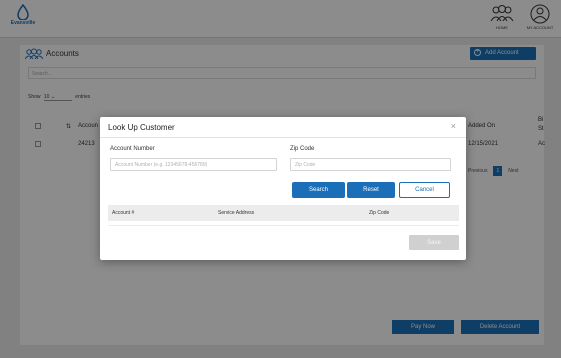 The image size is (561, 358). Describe the element at coordinates (236, 213) in the screenshot. I see `results-column-service-address: Service Address` at that location.